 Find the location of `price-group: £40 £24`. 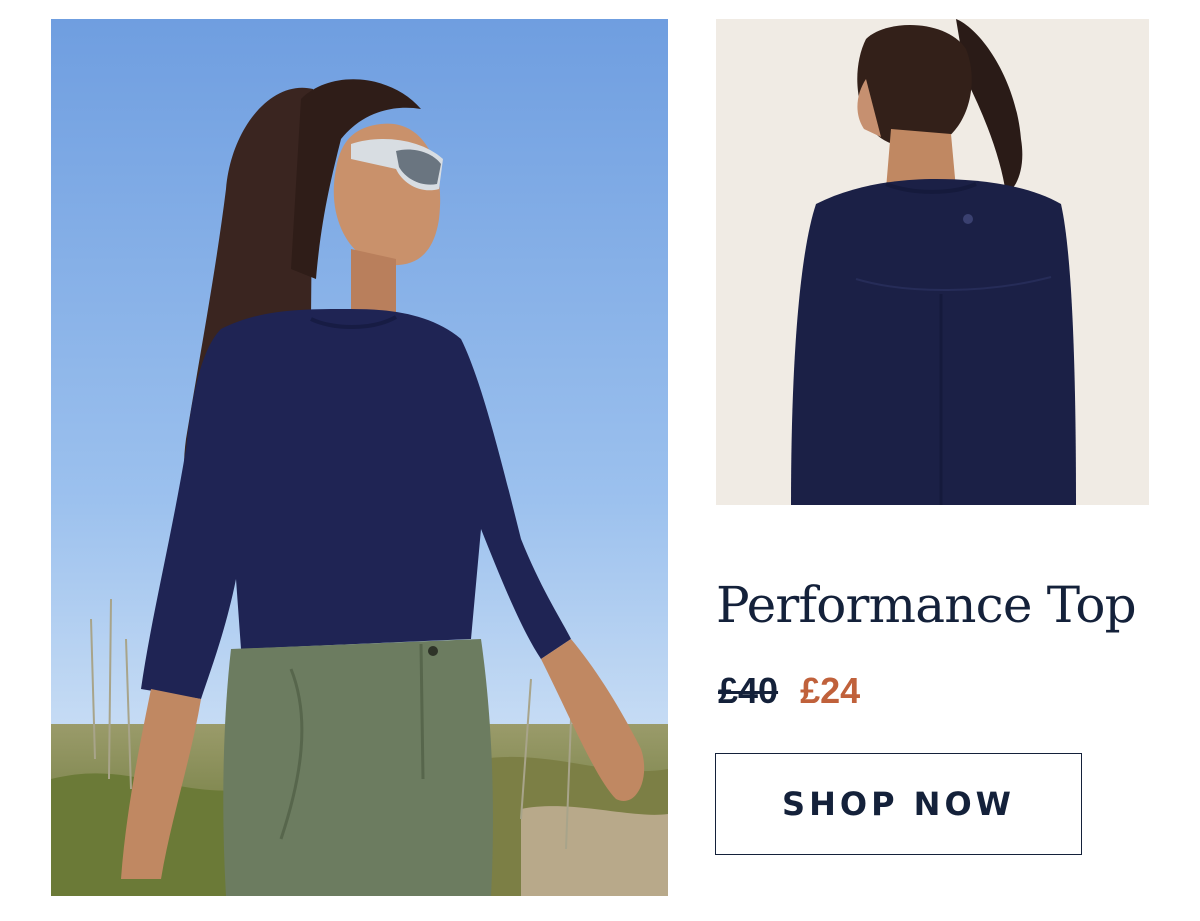

price-group: £40 £24 is located at coordinates (789, 691).